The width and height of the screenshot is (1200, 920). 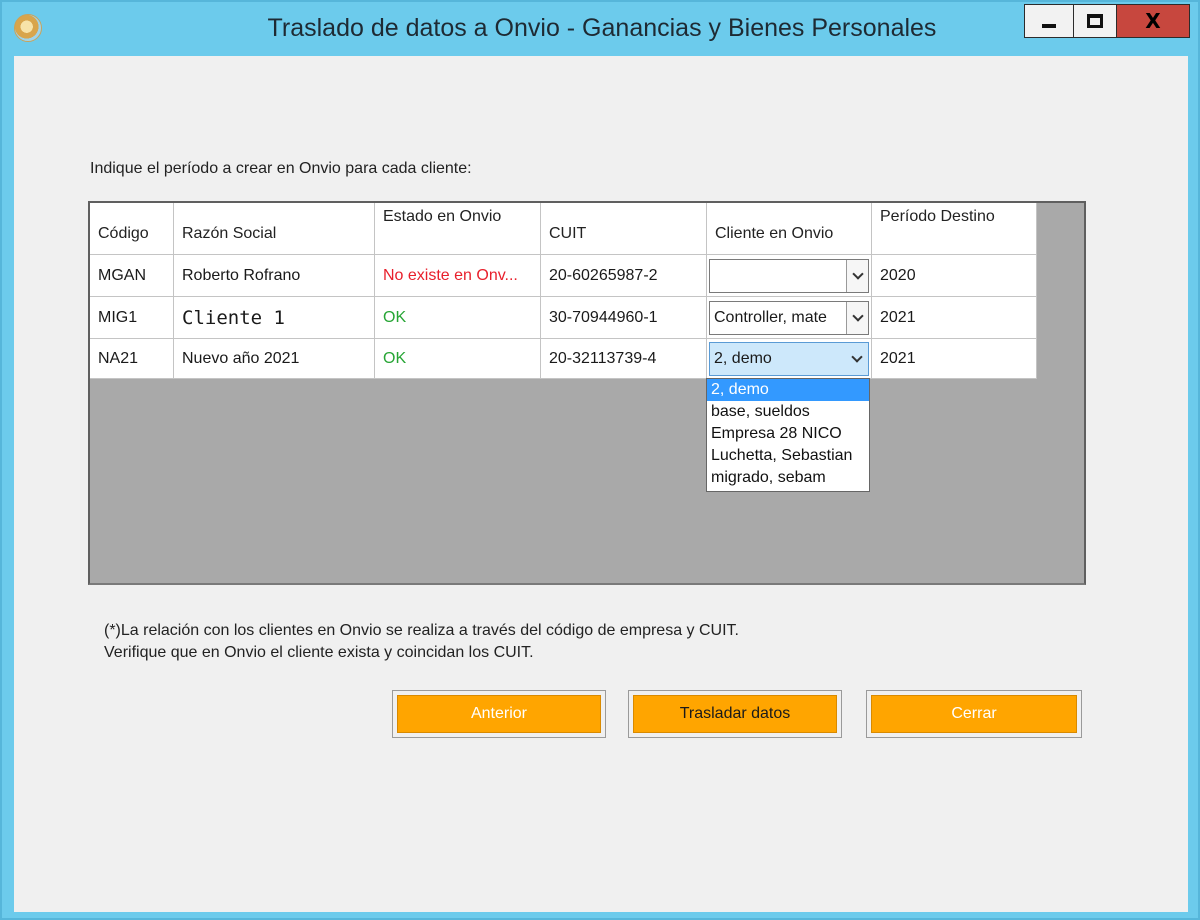 I want to click on cell-cuit: 30-70944960-1, so click(x=624, y=318).